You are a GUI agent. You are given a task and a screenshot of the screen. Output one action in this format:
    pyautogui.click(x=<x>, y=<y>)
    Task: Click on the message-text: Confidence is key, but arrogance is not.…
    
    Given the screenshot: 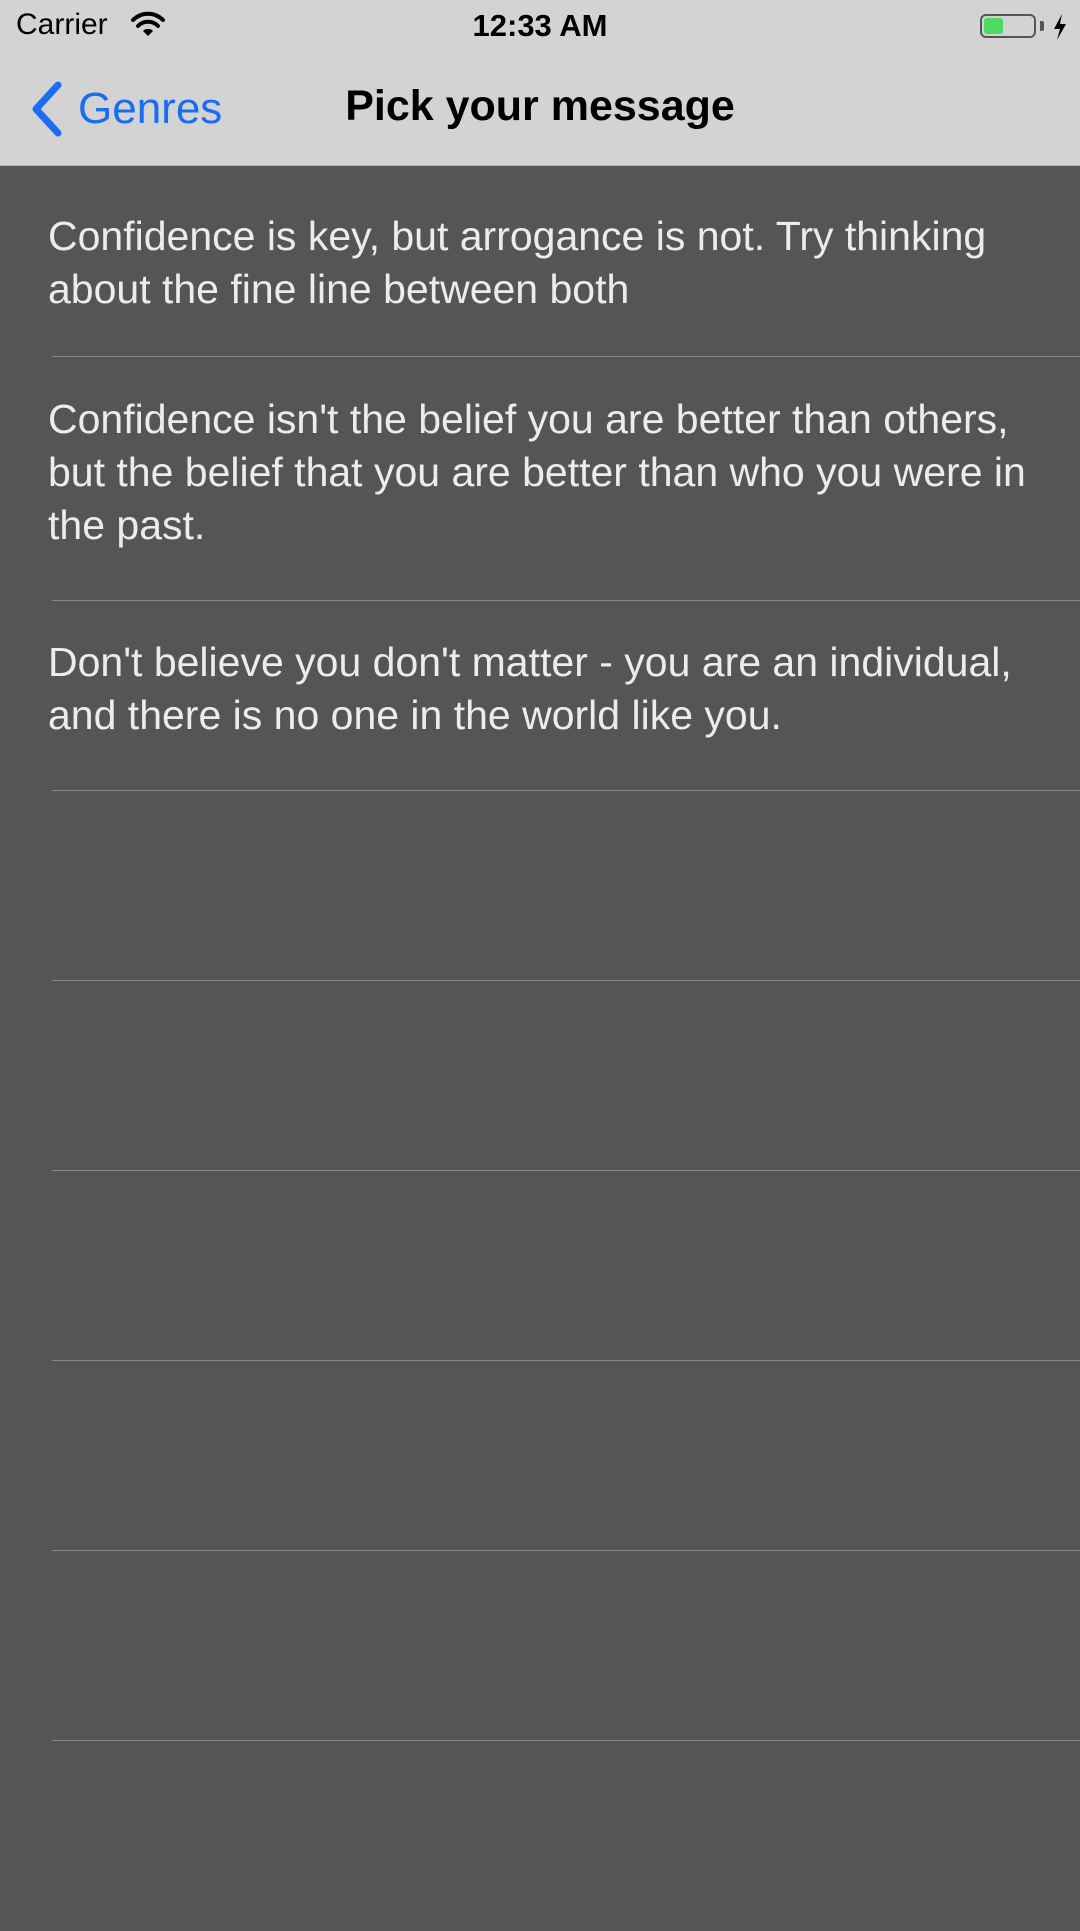 What is the action you would take?
    pyautogui.click(x=517, y=262)
    